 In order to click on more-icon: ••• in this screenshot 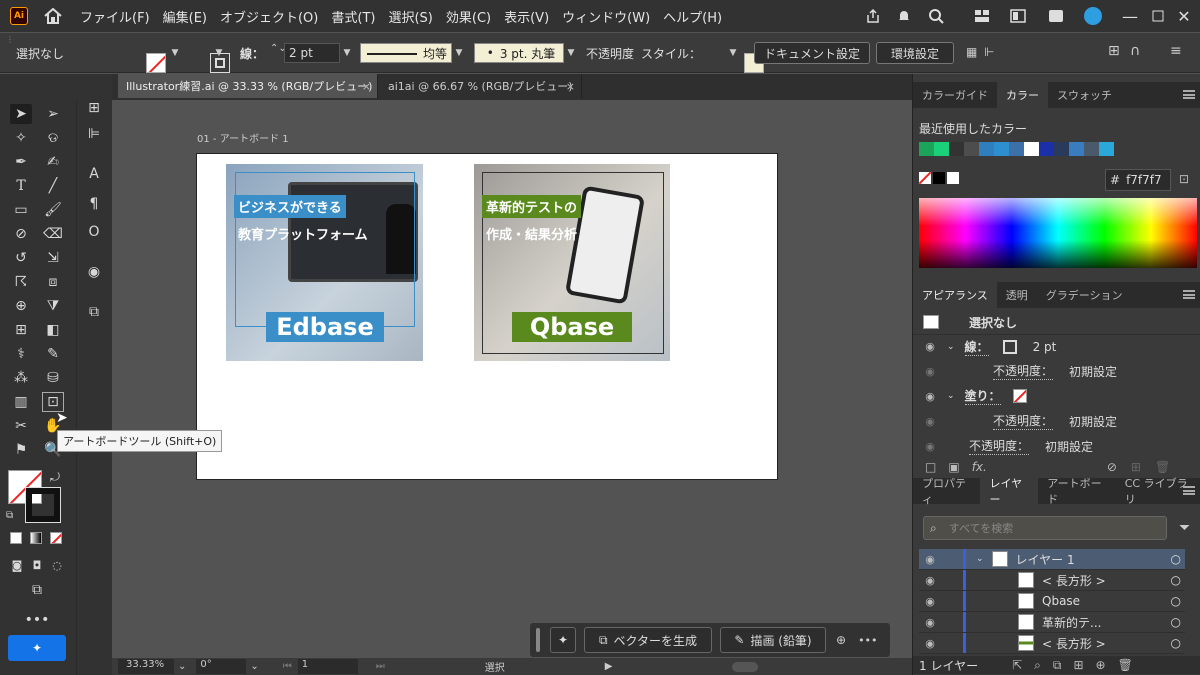, I will do `click(867, 640)`.